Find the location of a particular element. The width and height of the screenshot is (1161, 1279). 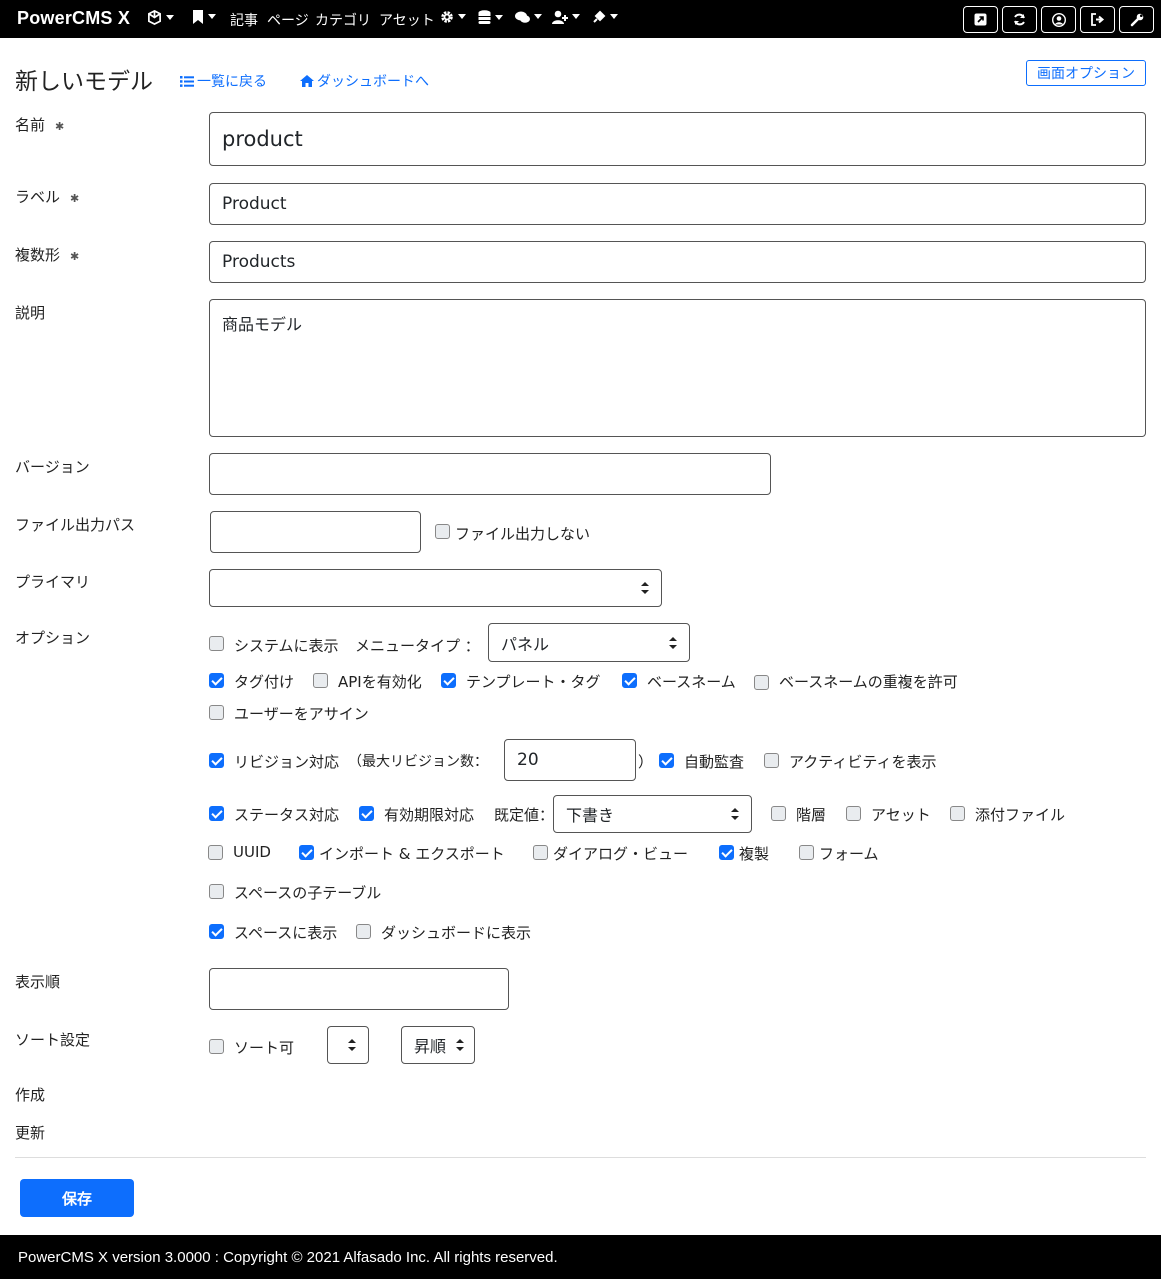

screen-options-button: 画面オプション is located at coordinates (1086, 73).